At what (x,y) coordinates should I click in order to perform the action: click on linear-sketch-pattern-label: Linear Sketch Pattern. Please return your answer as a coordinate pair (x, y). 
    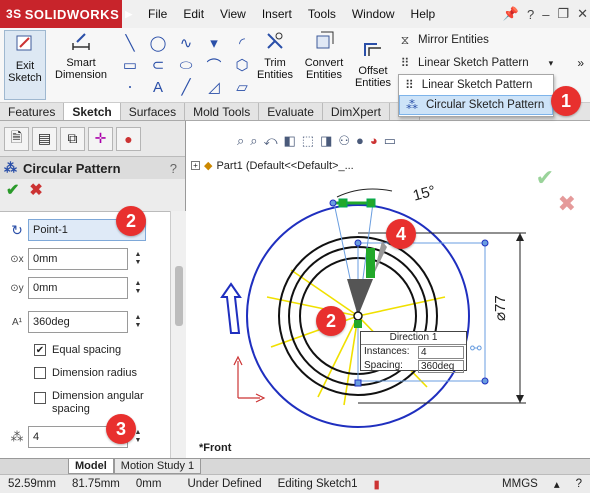
    Looking at the image, I should click on (473, 63).